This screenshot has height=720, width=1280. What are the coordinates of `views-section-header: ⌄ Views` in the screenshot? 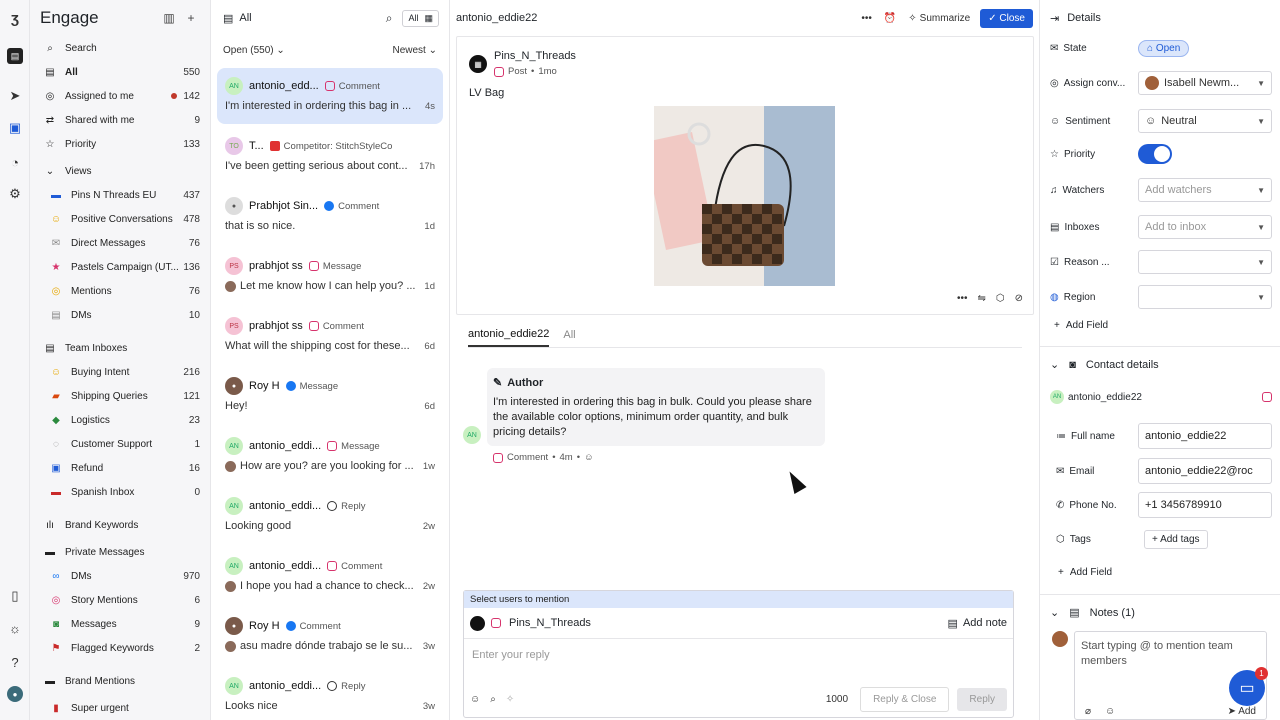 It's located at (120, 171).